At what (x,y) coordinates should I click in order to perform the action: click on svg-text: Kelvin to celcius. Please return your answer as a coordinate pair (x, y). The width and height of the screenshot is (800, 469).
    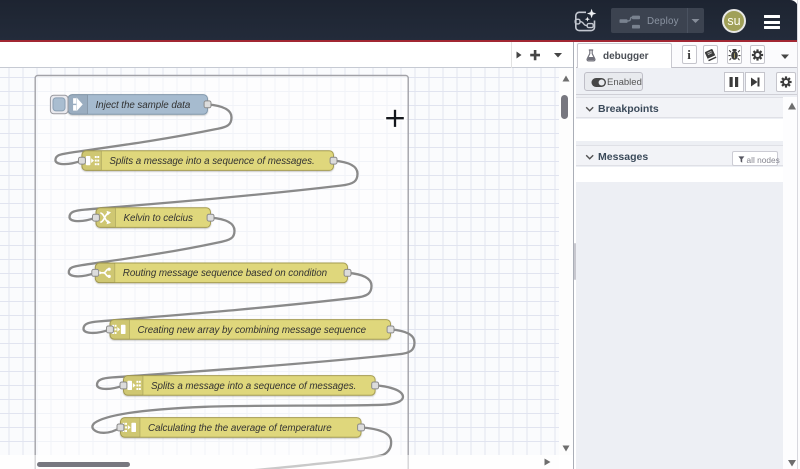
    Looking at the image, I should click on (159, 218).